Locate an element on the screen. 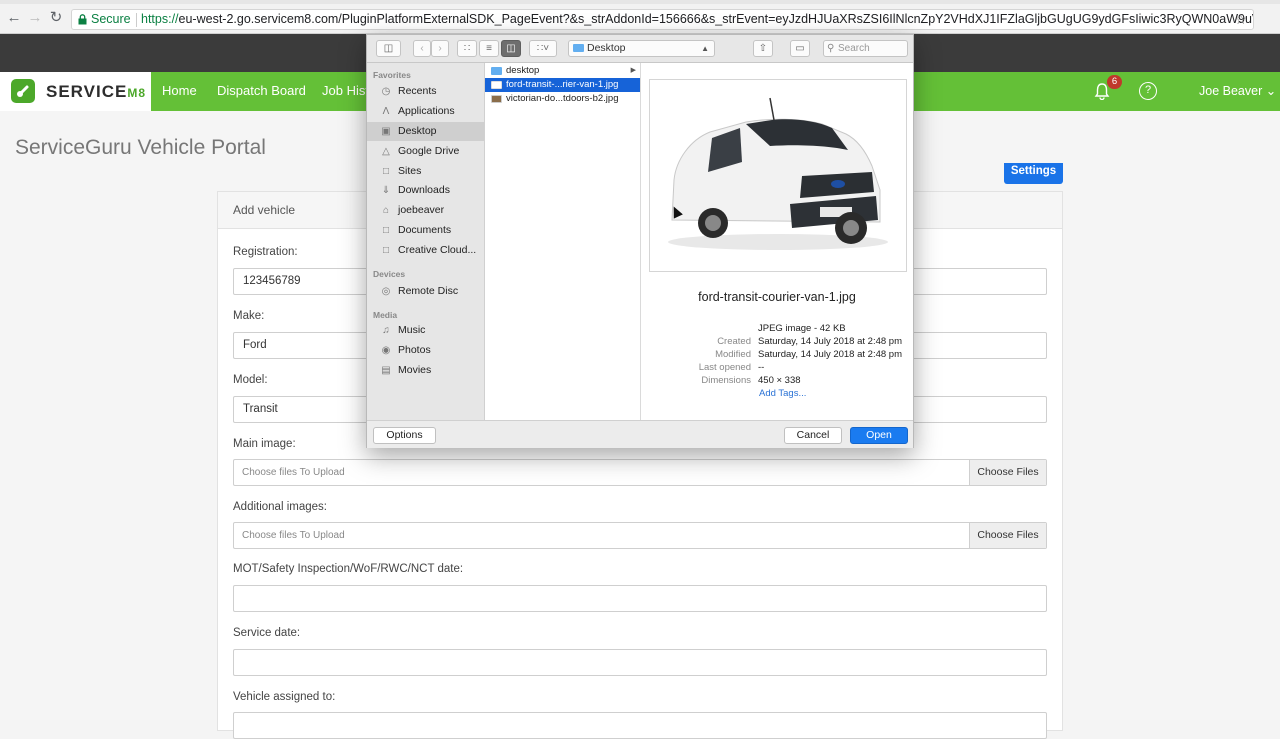 This screenshot has width=1280, height=739. dimensions-label: Dimensions is located at coordinates (726, 380).